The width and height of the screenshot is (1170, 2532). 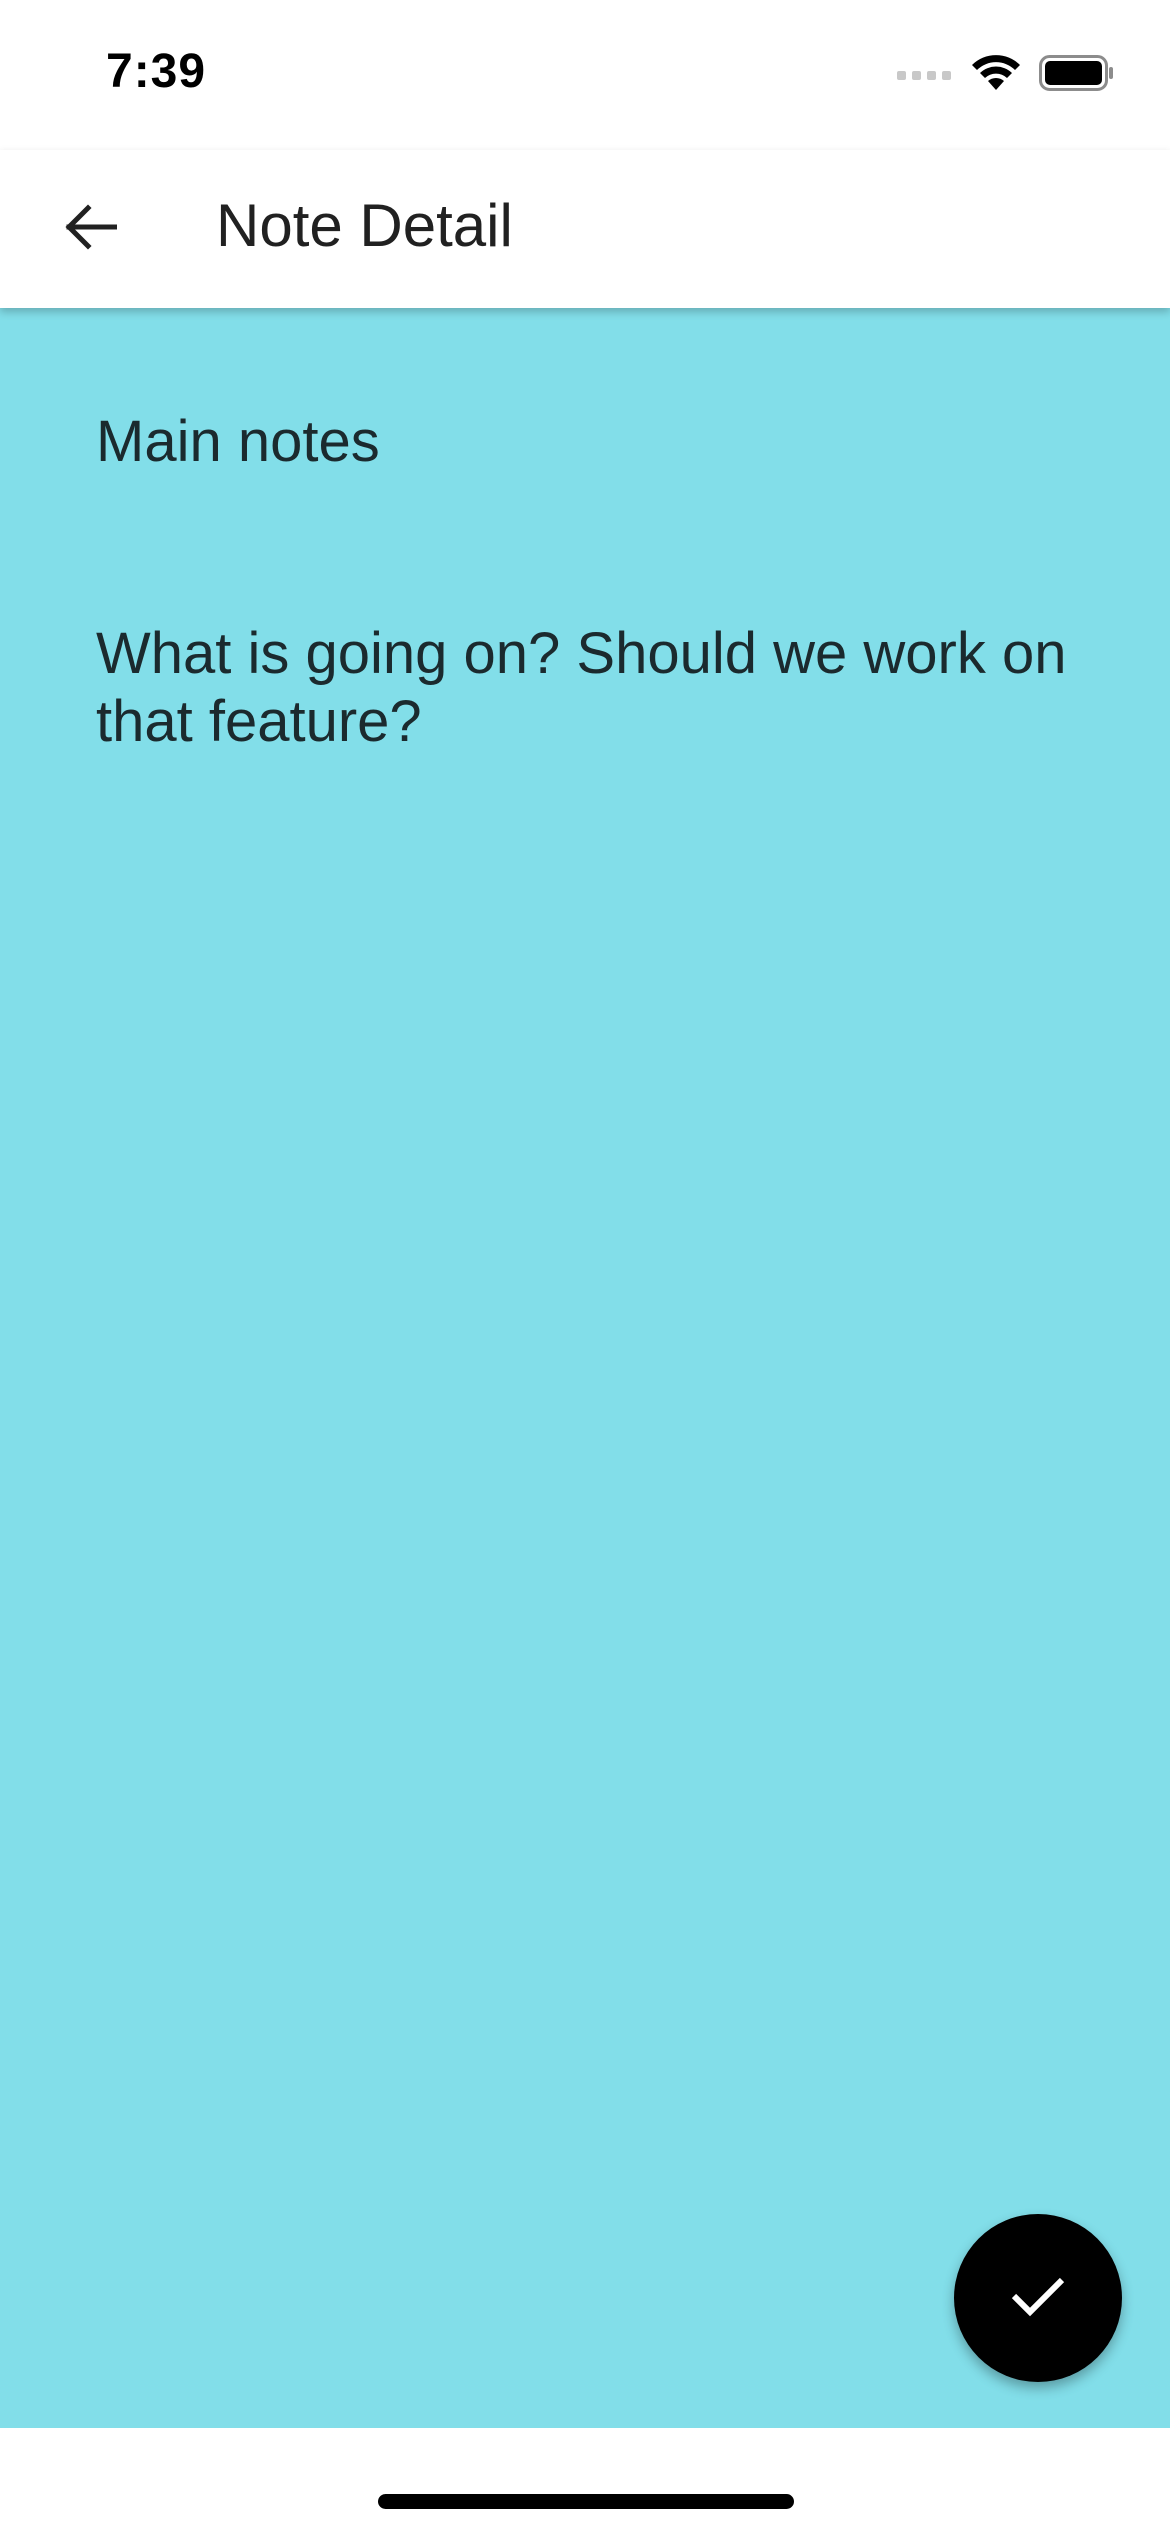 I want to click on status-icons, so click(x=1006, y=75).